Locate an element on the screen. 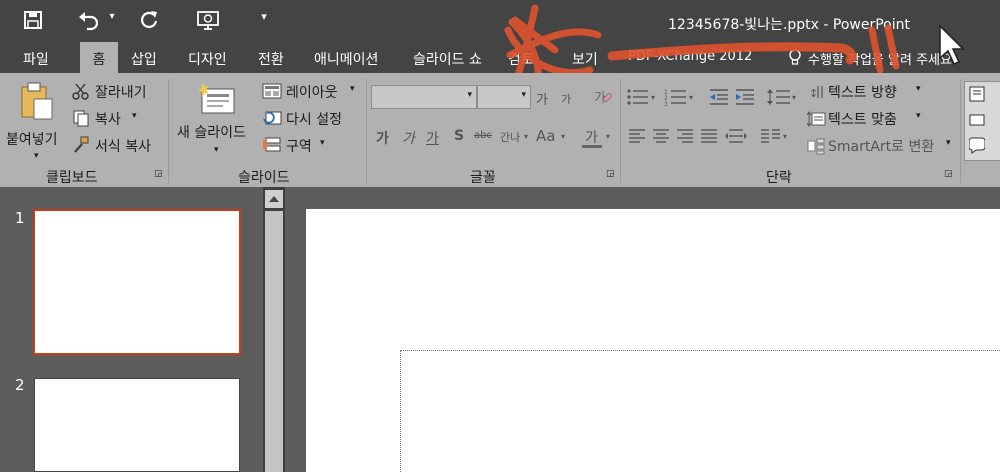 The height and width of the screenshot is (472, 1000). columns-button: ▾ is located at coordinates (776, 136).